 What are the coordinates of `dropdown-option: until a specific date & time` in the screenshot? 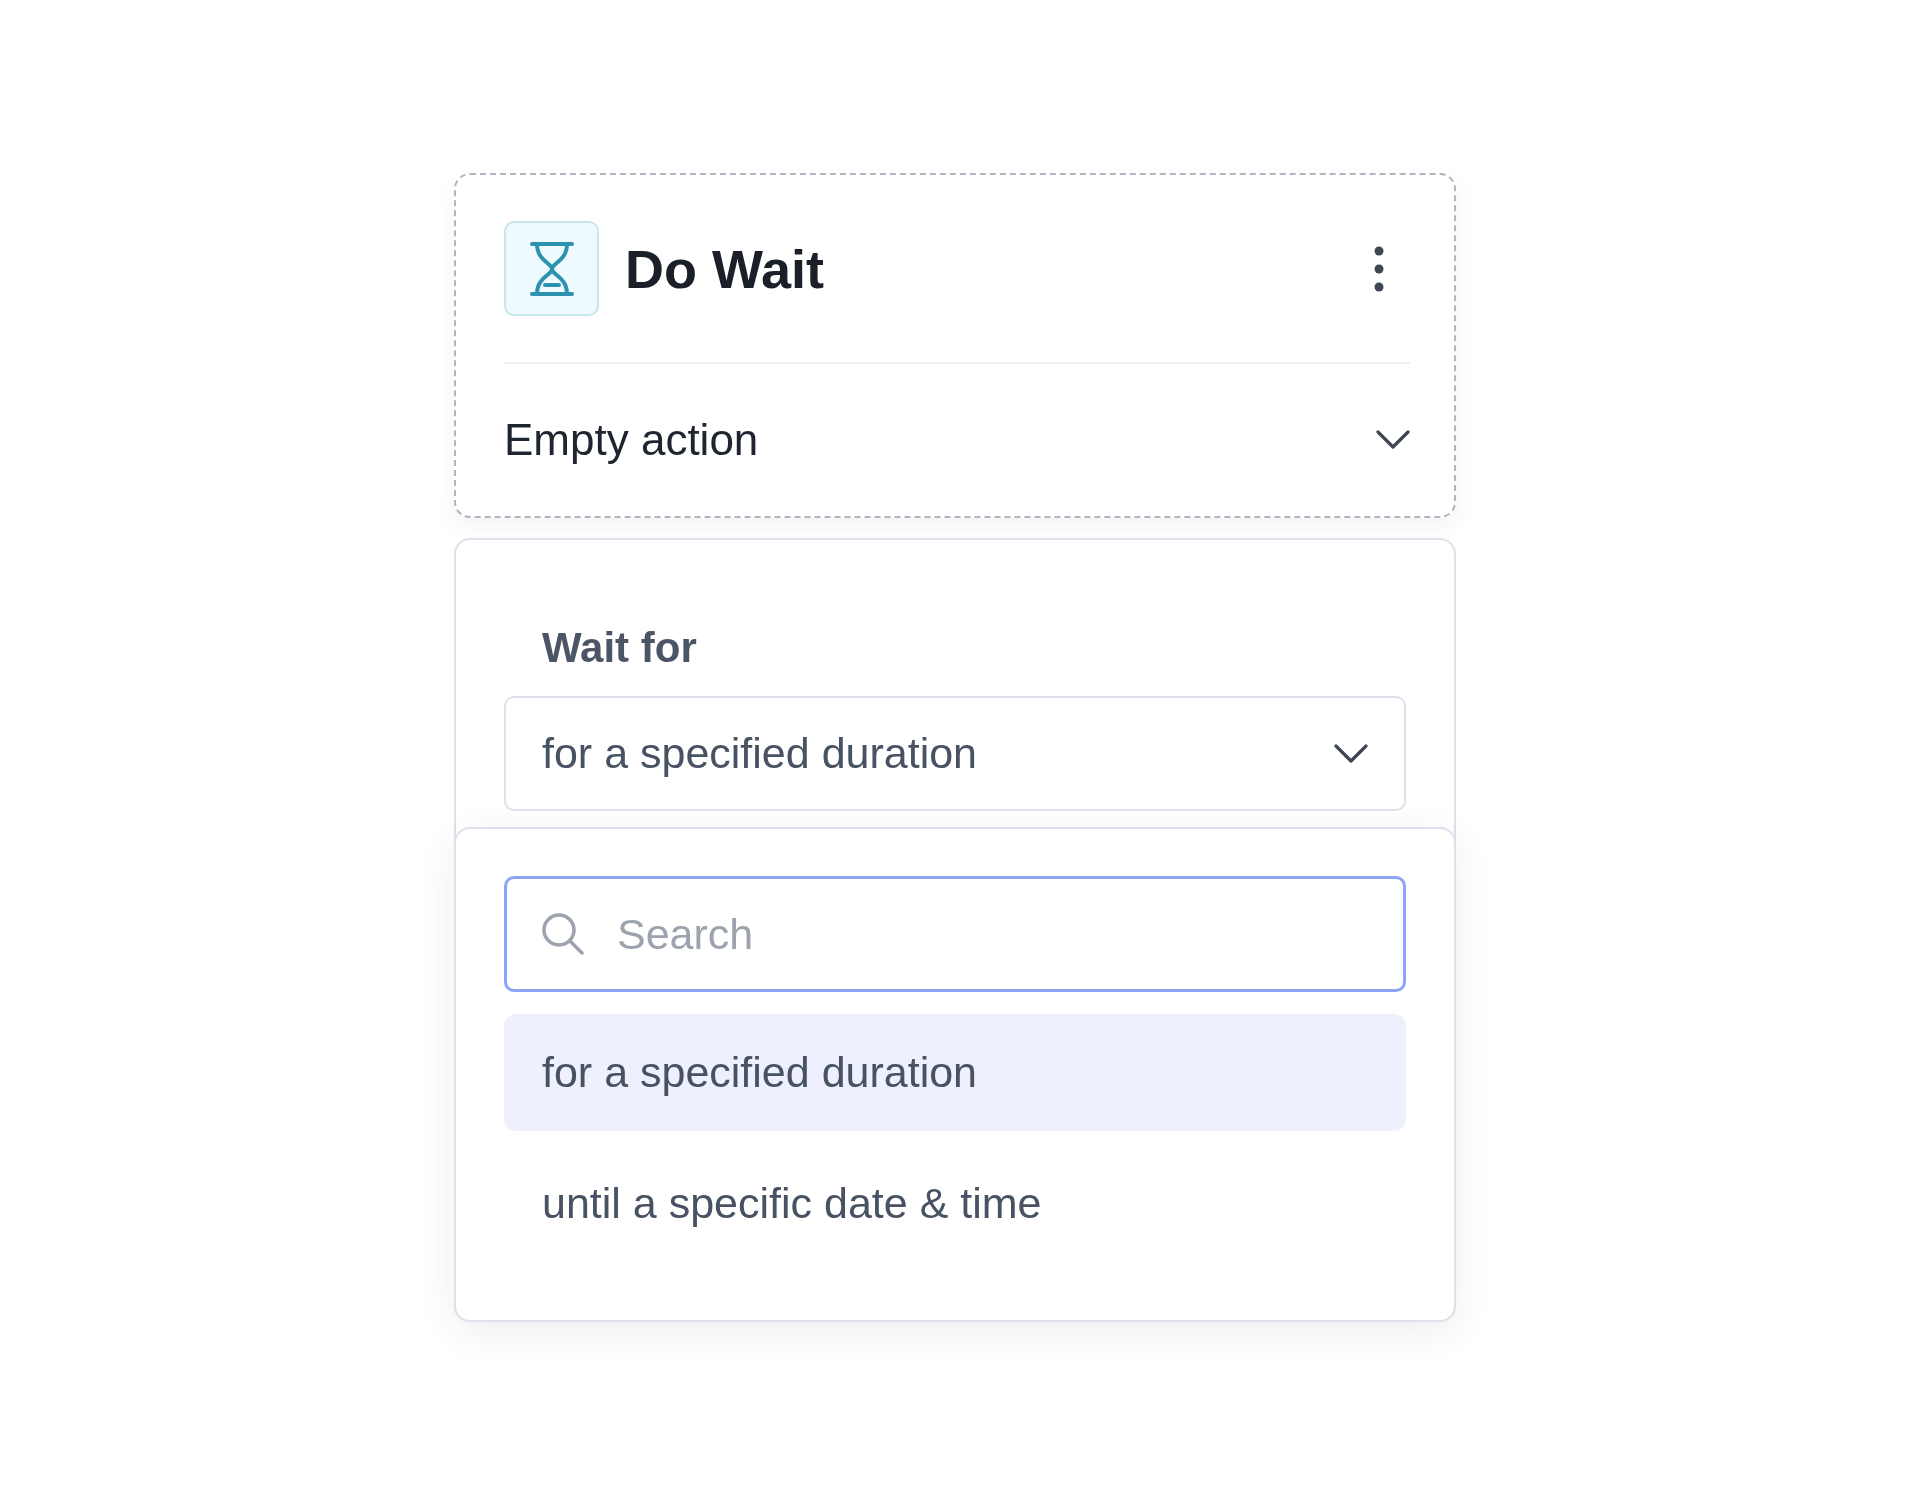 It's located at (955, 1203).